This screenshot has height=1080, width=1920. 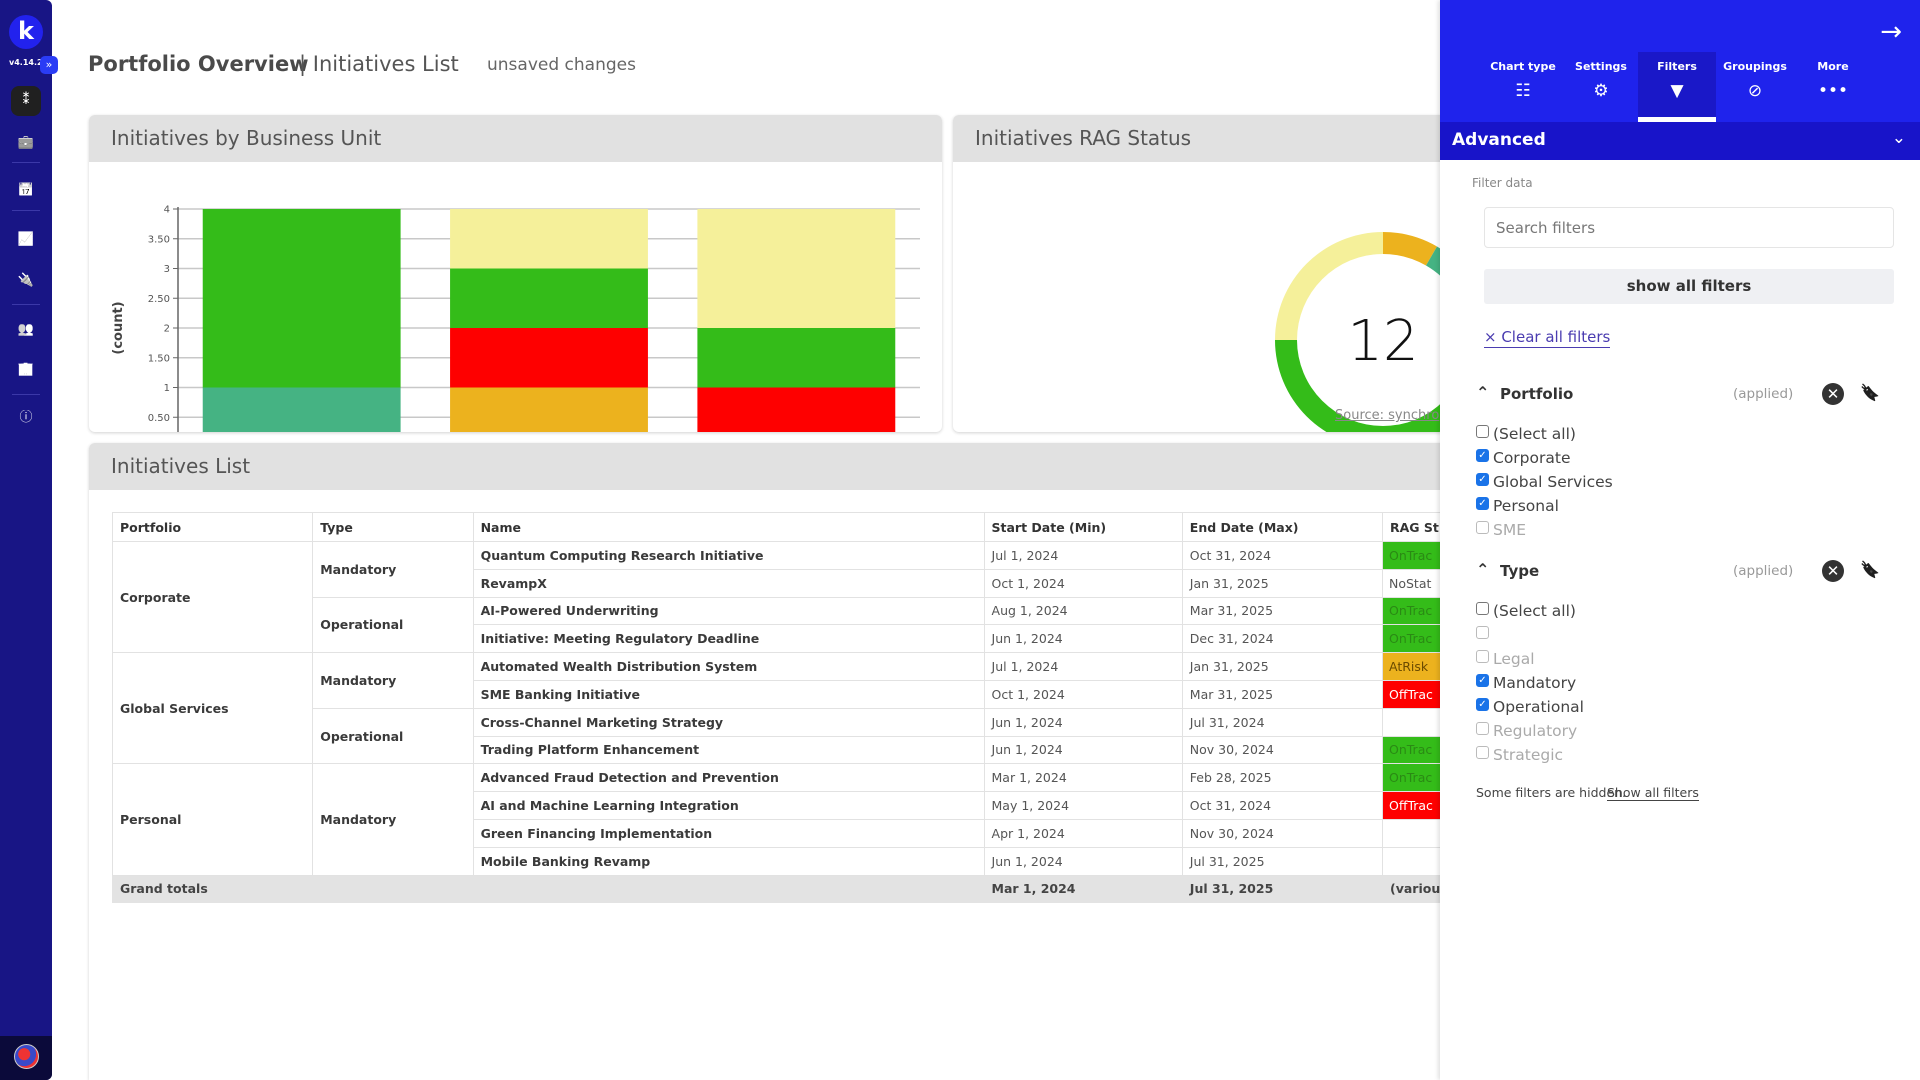 I want to click on sidebar-item-organization-icon: 🏢, so click(x=26, y=370).